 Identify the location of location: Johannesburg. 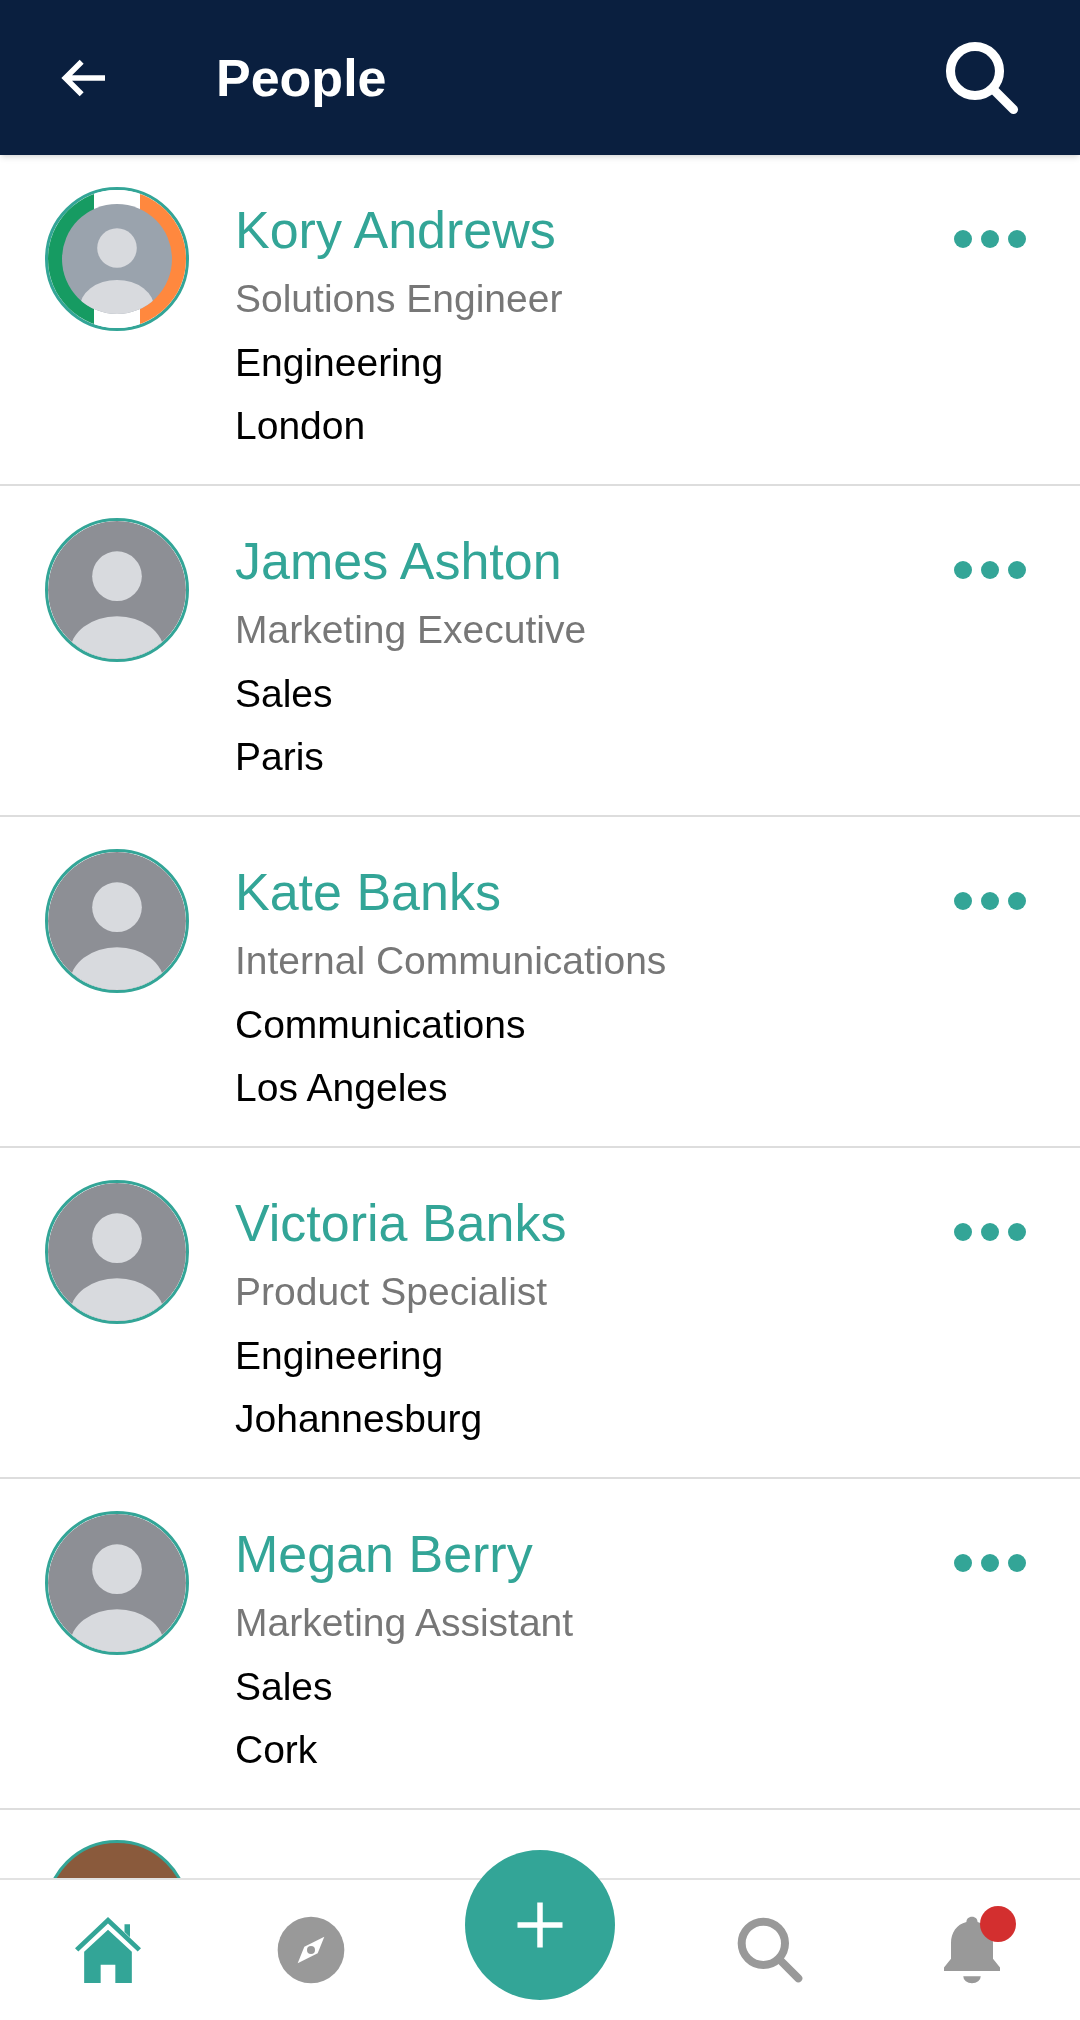
(359, 1419).